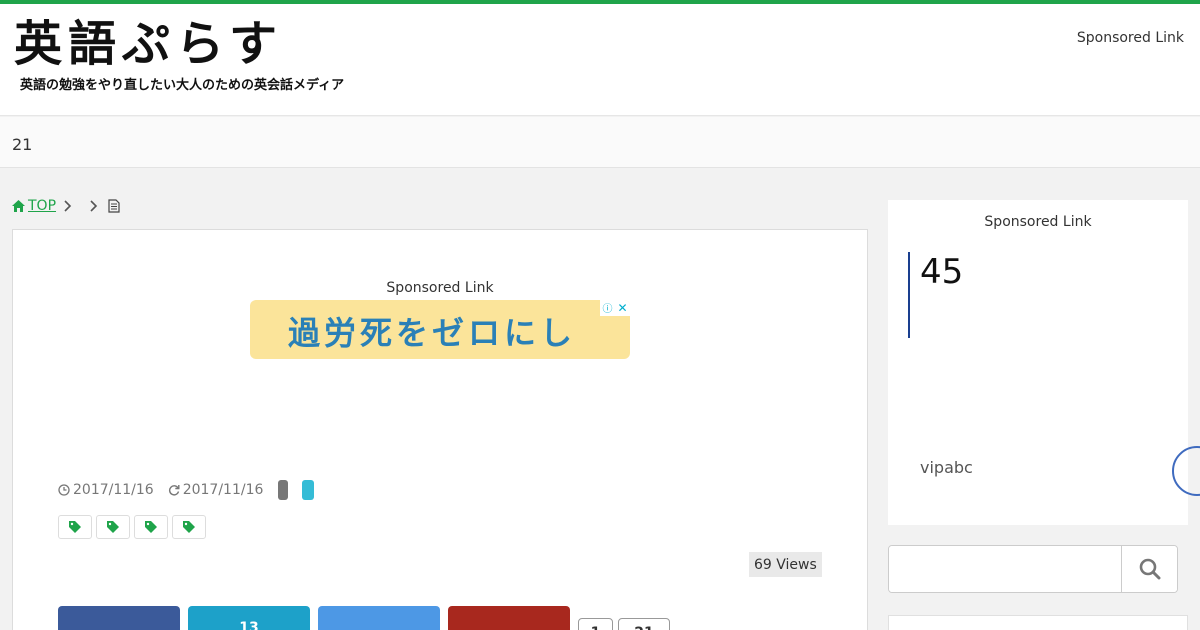 The image size is (1200, 630). What do you see at coordinates (1044, 362) in the screenshot?
I see `sidebar-ad-card: Sponsored Link 45 vipabc` at bounding box center [1044, 362].